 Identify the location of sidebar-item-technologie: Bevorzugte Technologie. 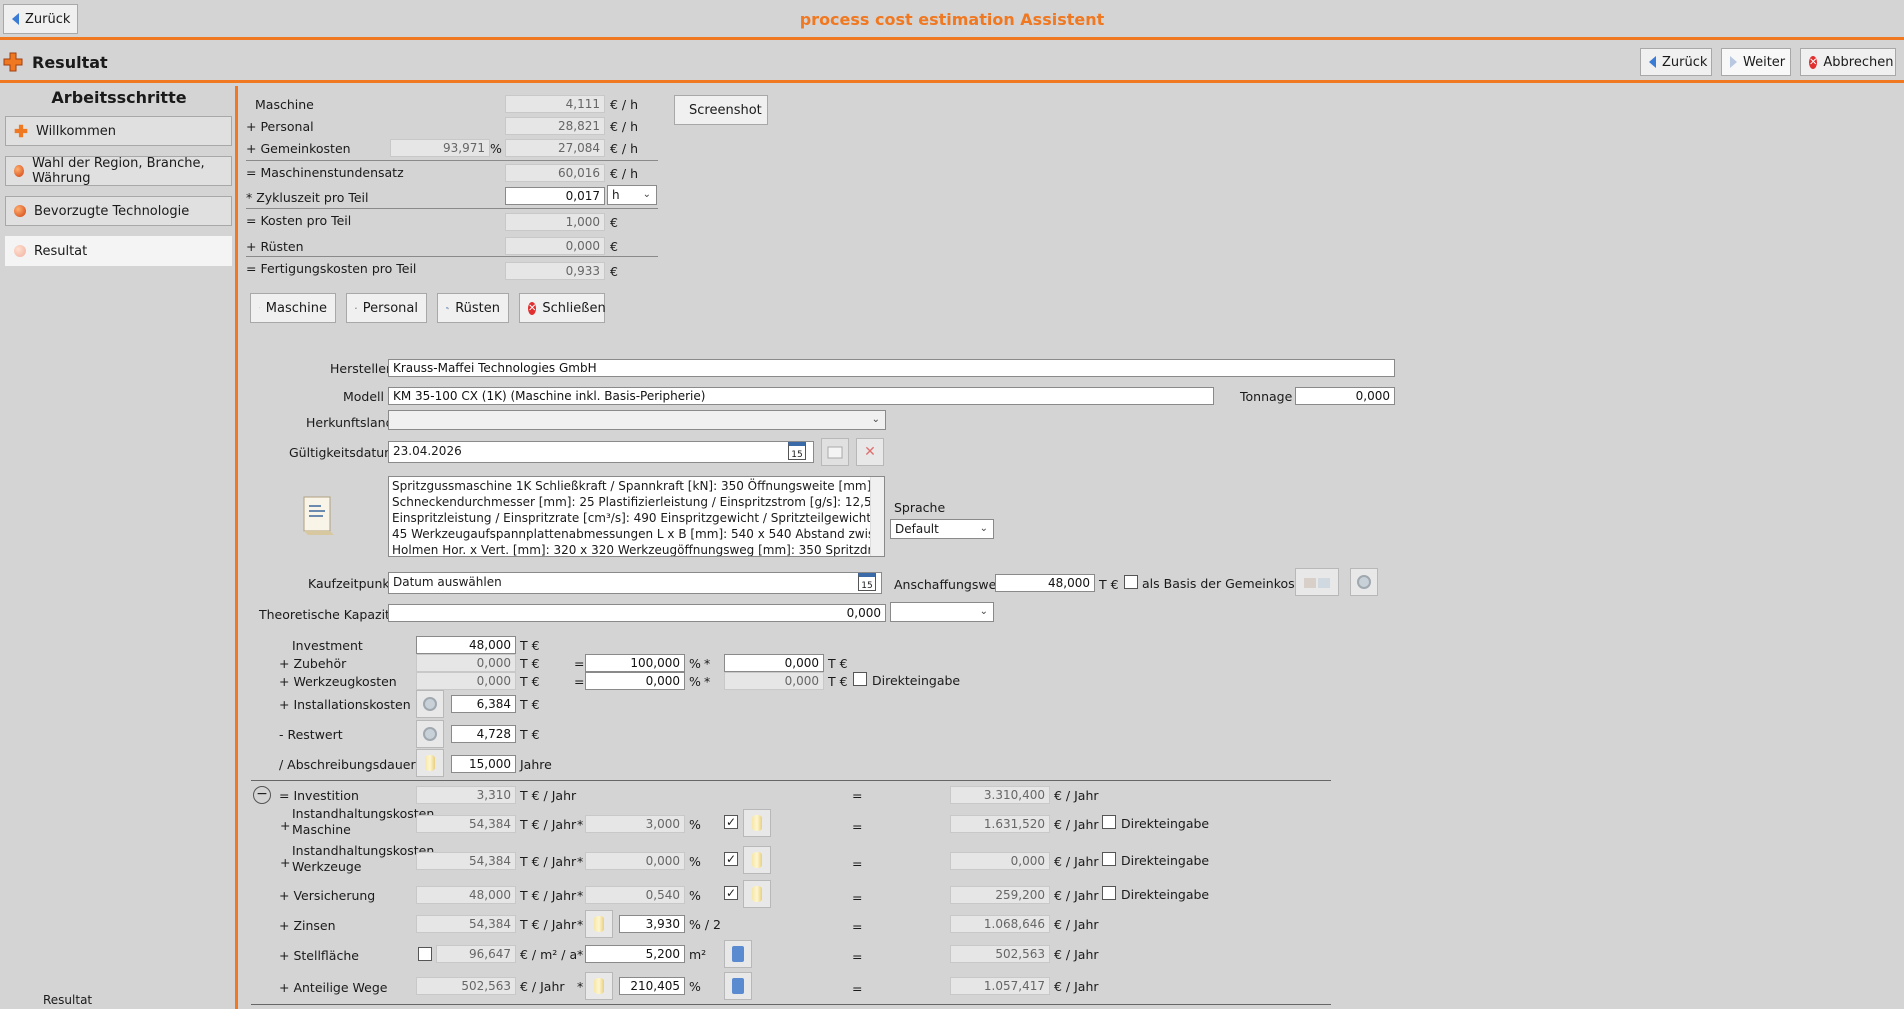
(118, 211).